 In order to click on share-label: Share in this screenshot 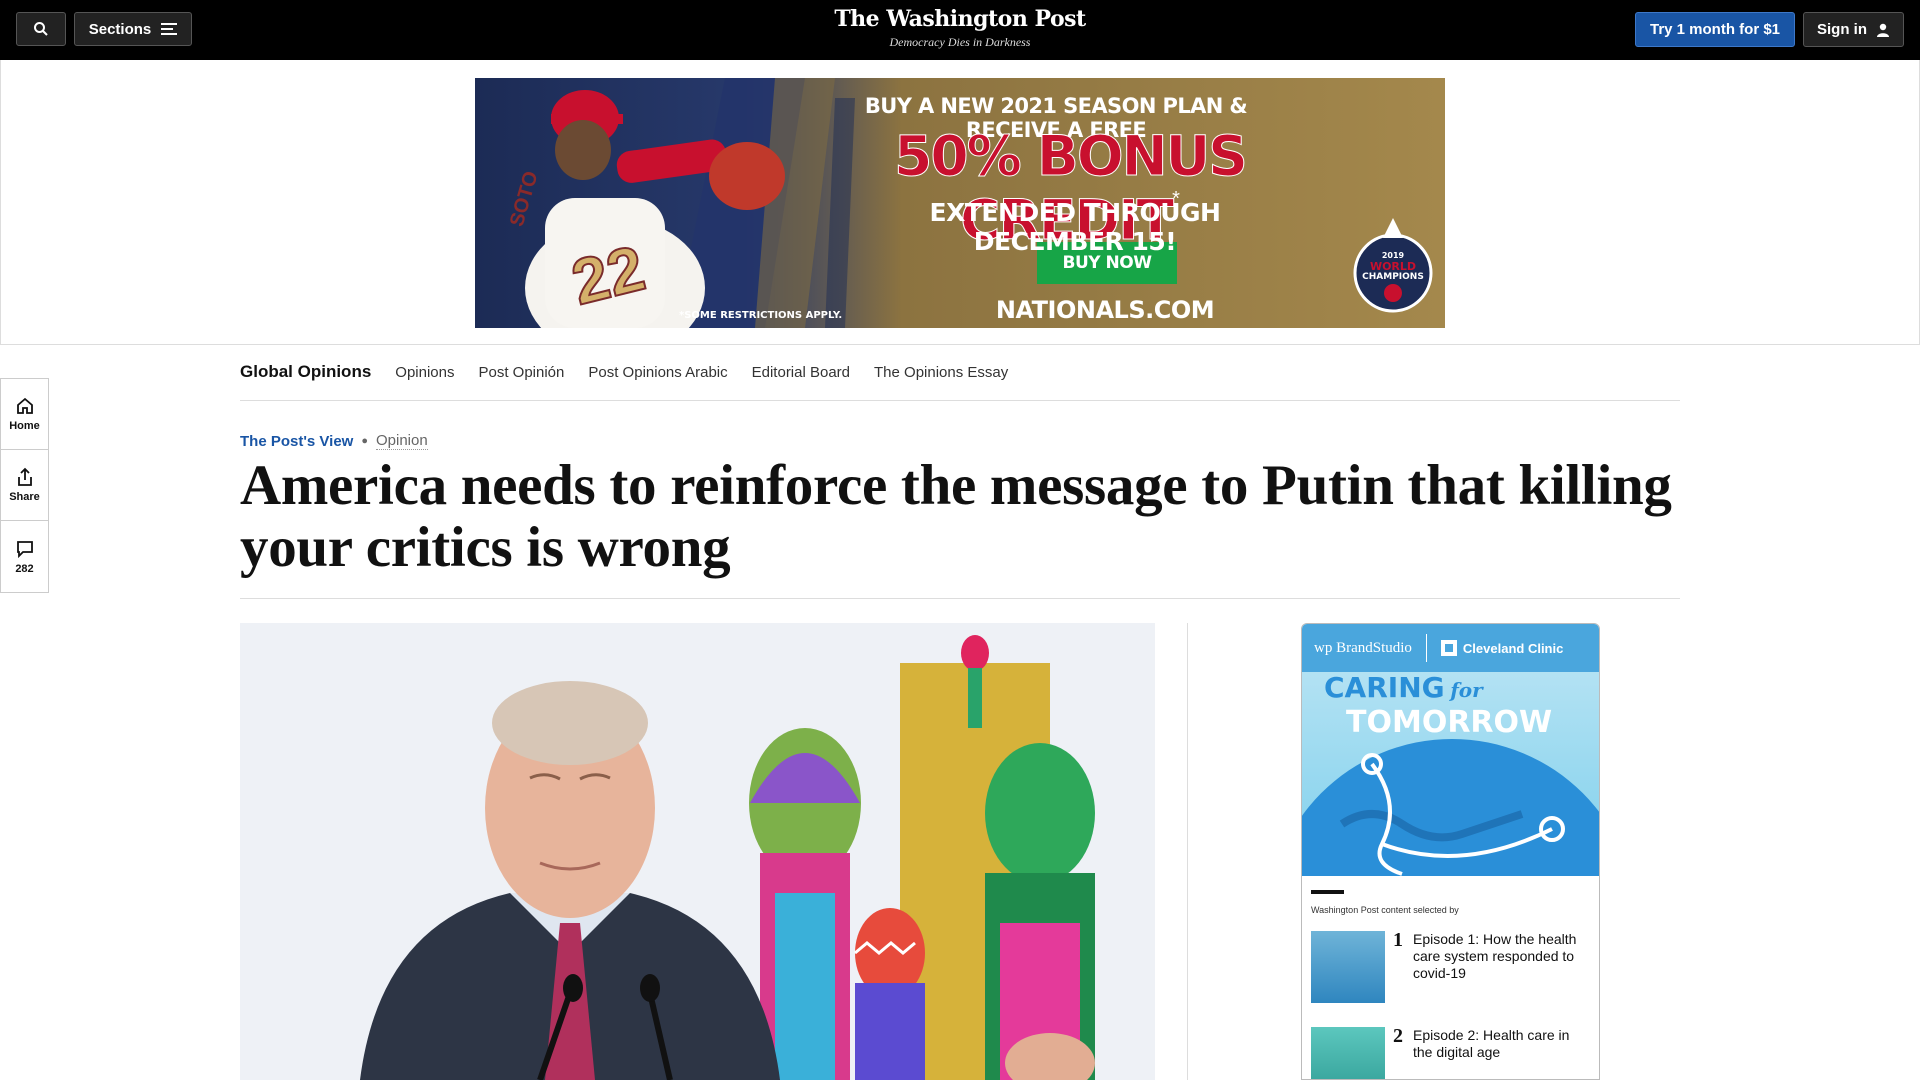, I will do `click(24, 497)`.